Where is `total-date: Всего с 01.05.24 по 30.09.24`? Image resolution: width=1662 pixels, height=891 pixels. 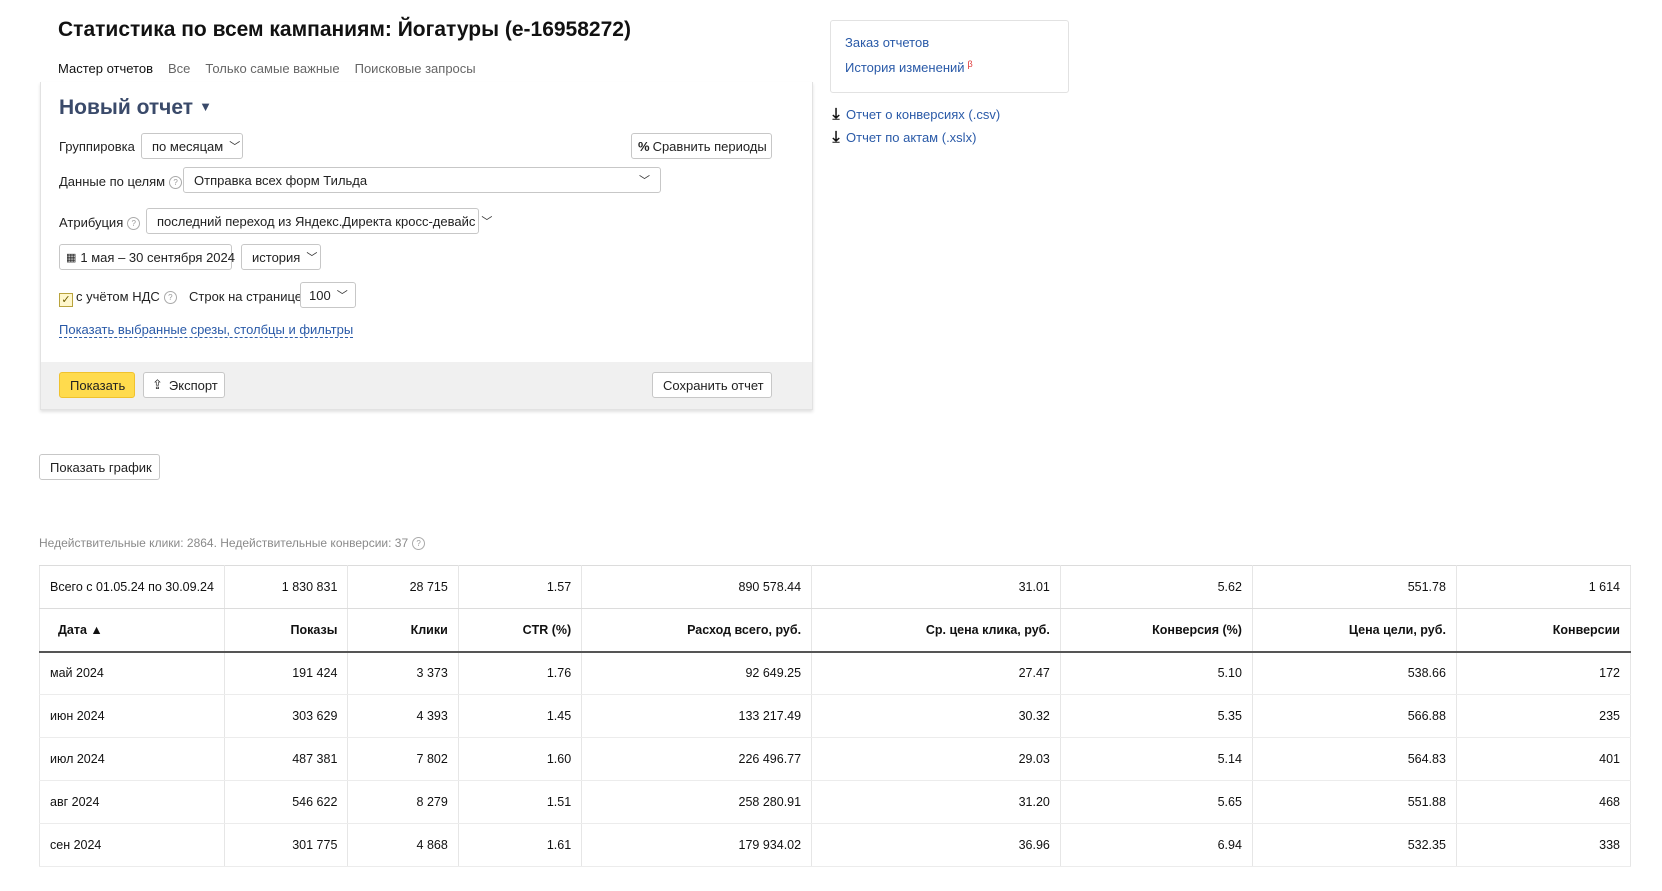 total-date: Всего с 01.05.24 по 30.09.24 is located at coordinates (132, 587).